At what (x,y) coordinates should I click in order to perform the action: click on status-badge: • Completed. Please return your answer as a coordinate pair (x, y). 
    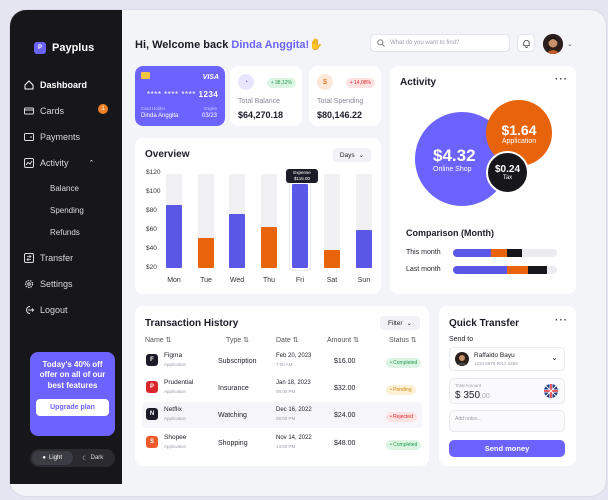
    Looking at the image, I should click on (404, 363).